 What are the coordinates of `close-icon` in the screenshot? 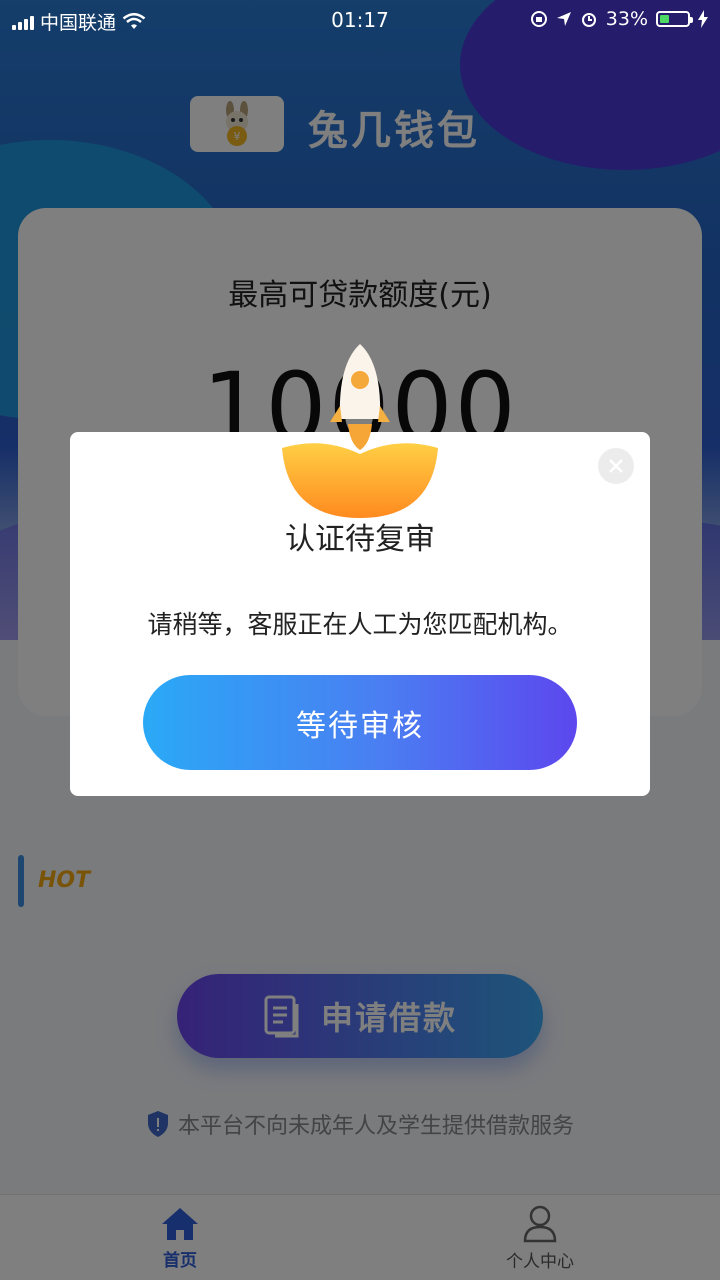 It's located at (616, 466).